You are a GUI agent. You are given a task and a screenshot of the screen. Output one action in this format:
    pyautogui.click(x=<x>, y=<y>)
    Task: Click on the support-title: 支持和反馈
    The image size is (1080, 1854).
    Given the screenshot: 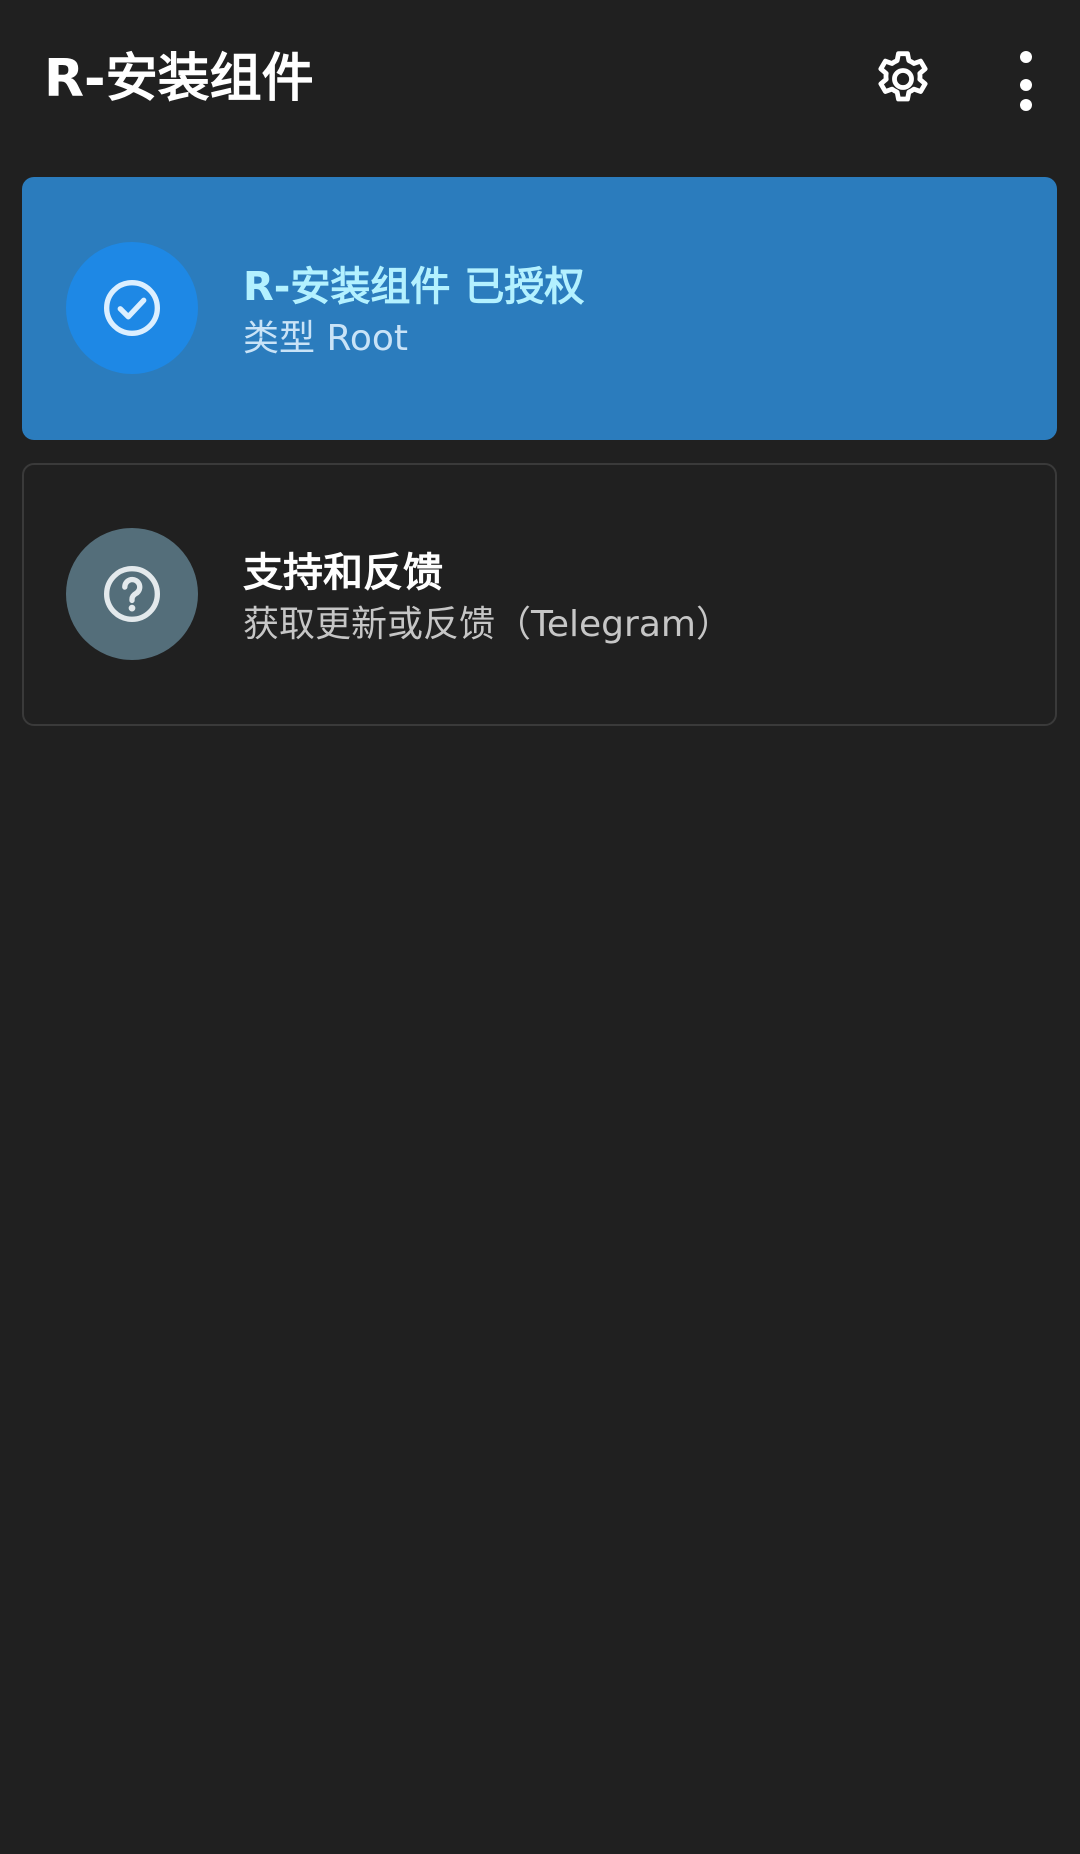 What is the action you would take?
    pyautogui.click(x=343, y=573)
    